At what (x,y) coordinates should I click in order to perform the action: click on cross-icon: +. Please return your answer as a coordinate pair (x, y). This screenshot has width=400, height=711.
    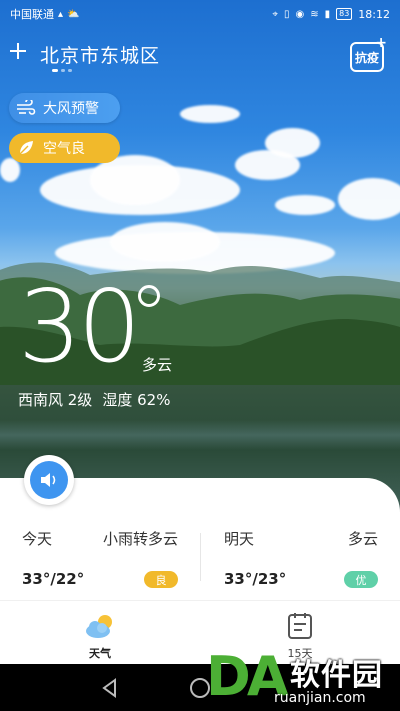
    Looking at the image, I should click on (381, 43).